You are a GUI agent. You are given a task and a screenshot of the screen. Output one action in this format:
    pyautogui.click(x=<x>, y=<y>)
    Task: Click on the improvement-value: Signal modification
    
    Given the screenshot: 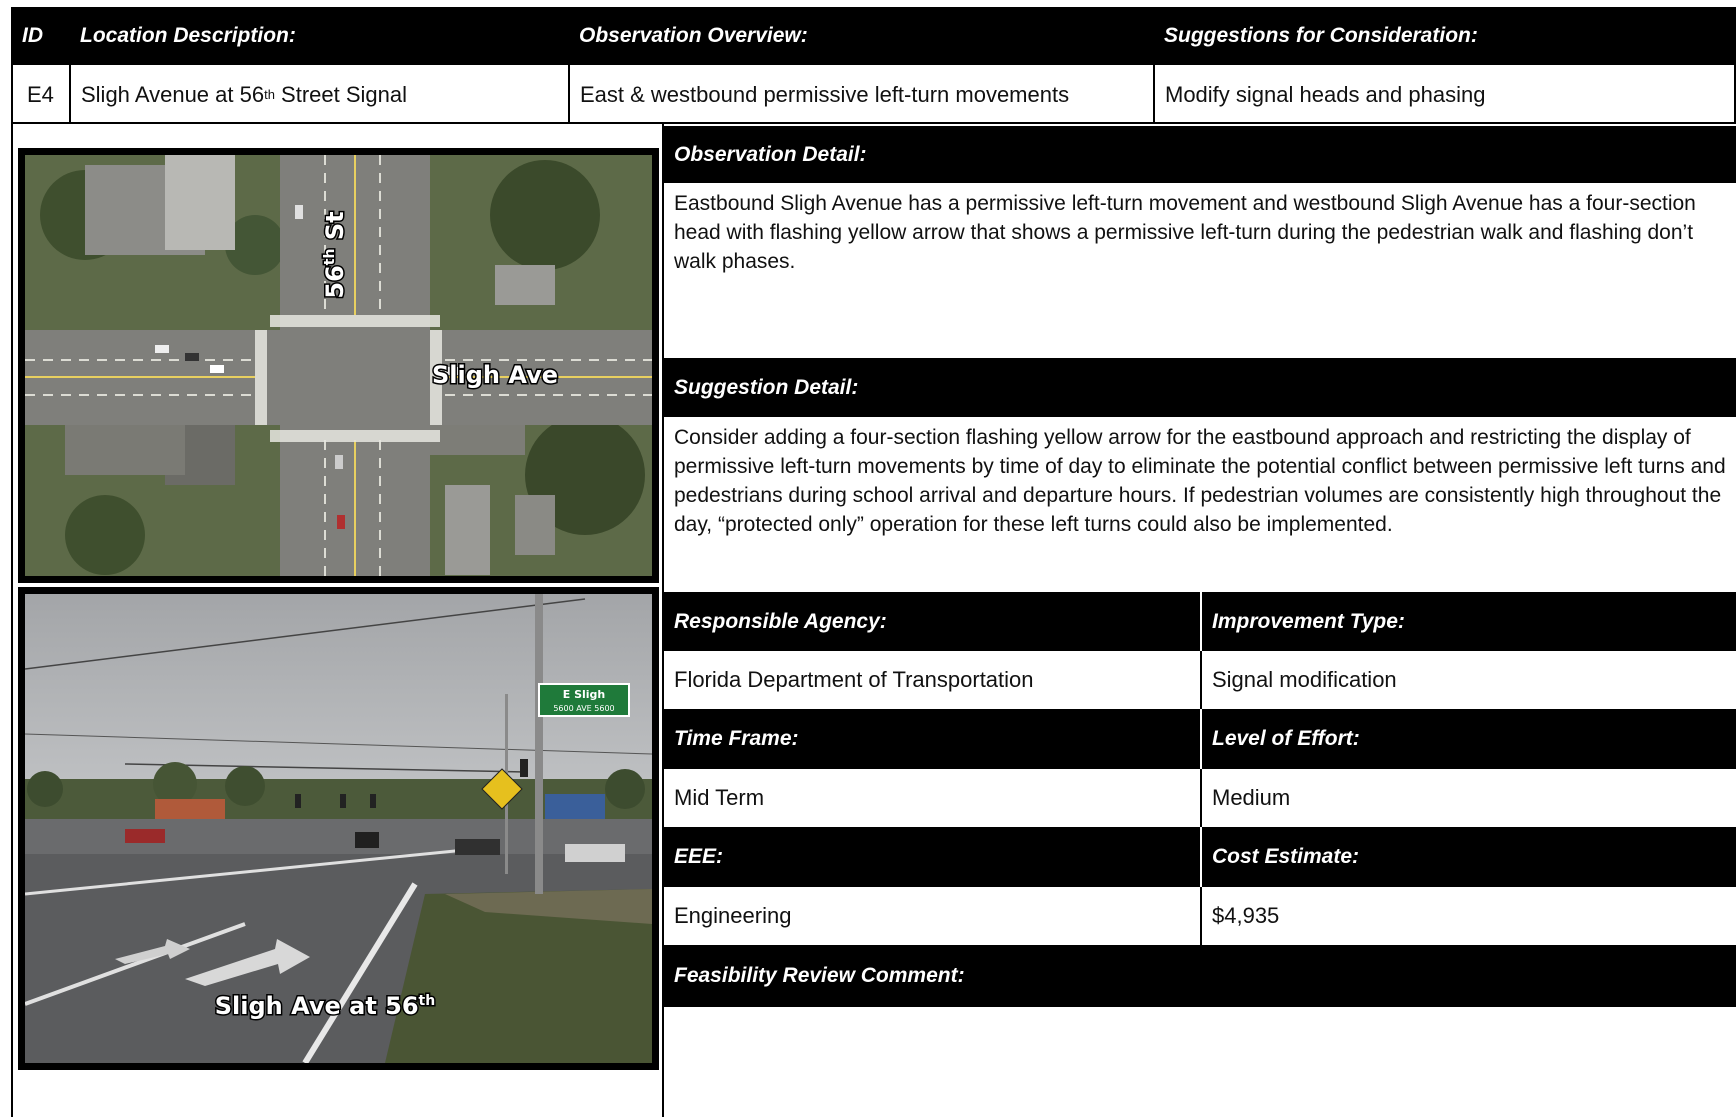 What is the action you would take?
    pyautogui.click(x=1469, y=680)
    